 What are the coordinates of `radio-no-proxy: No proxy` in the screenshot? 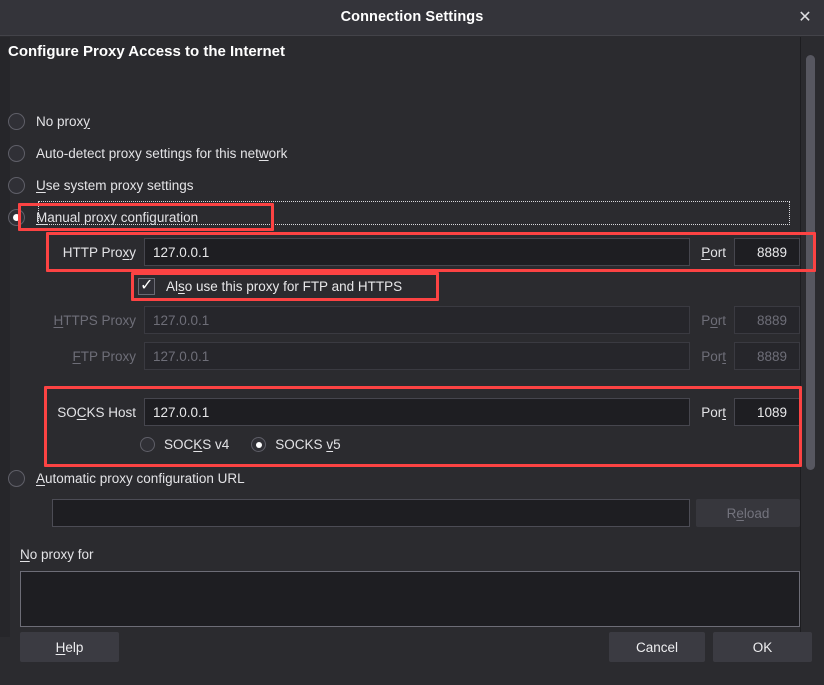 It's located at (49, 121).